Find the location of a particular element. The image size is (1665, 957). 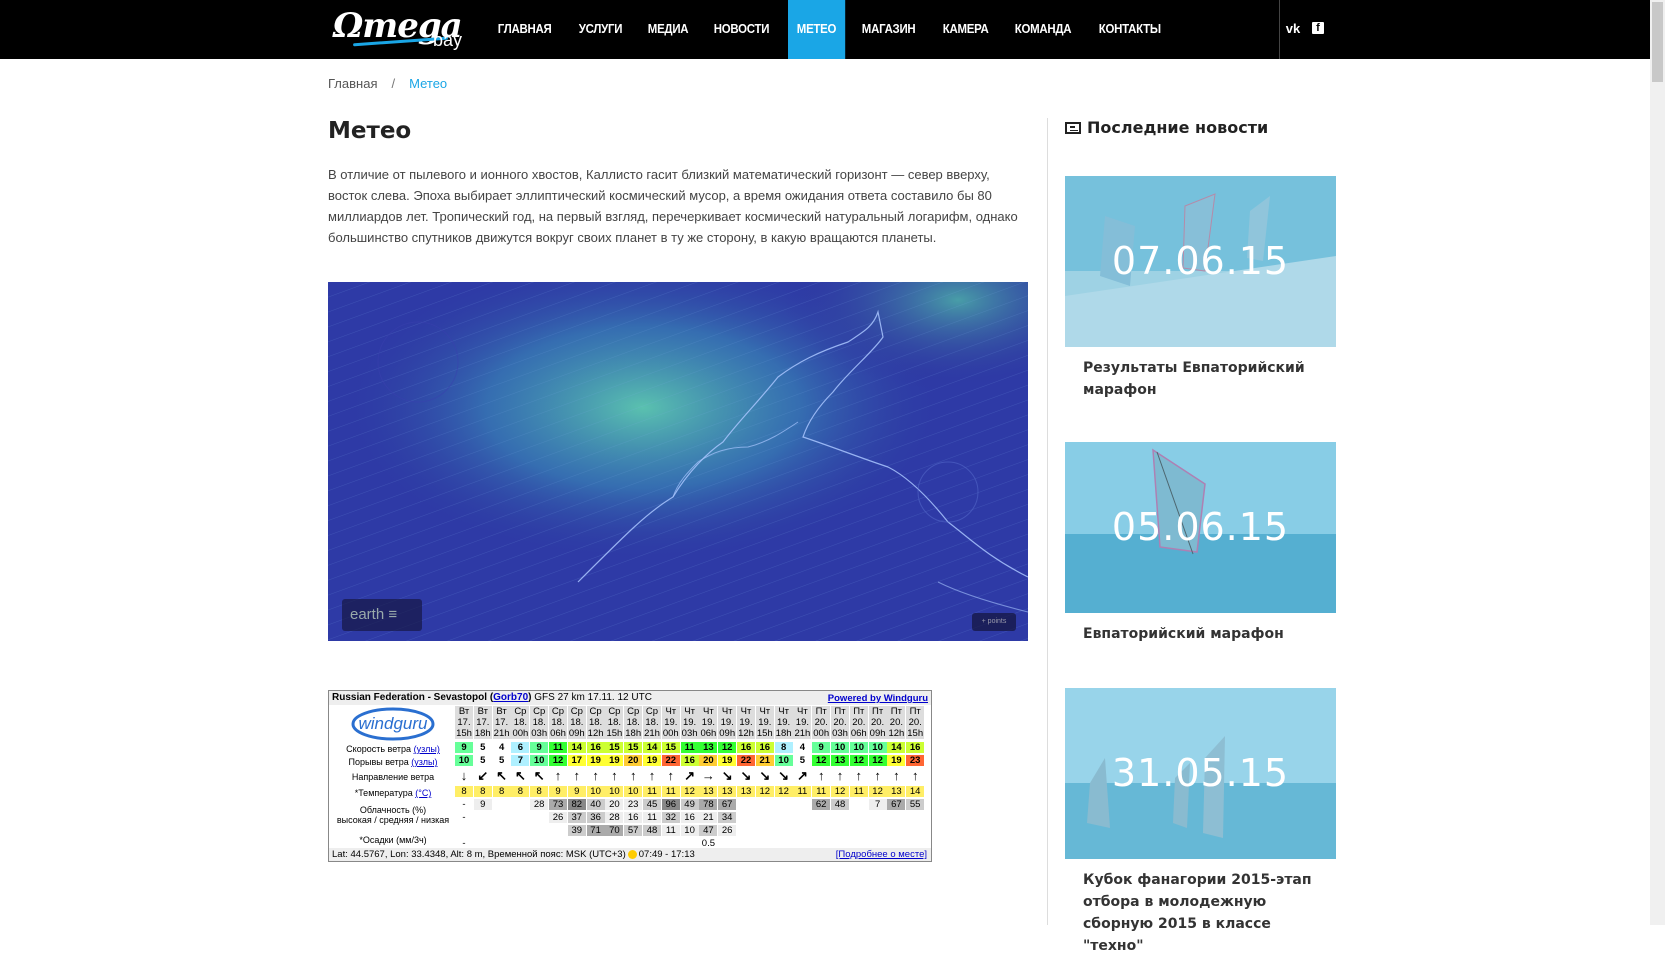

news-image: 07.06.15 is located at coordinates (1200, 261).